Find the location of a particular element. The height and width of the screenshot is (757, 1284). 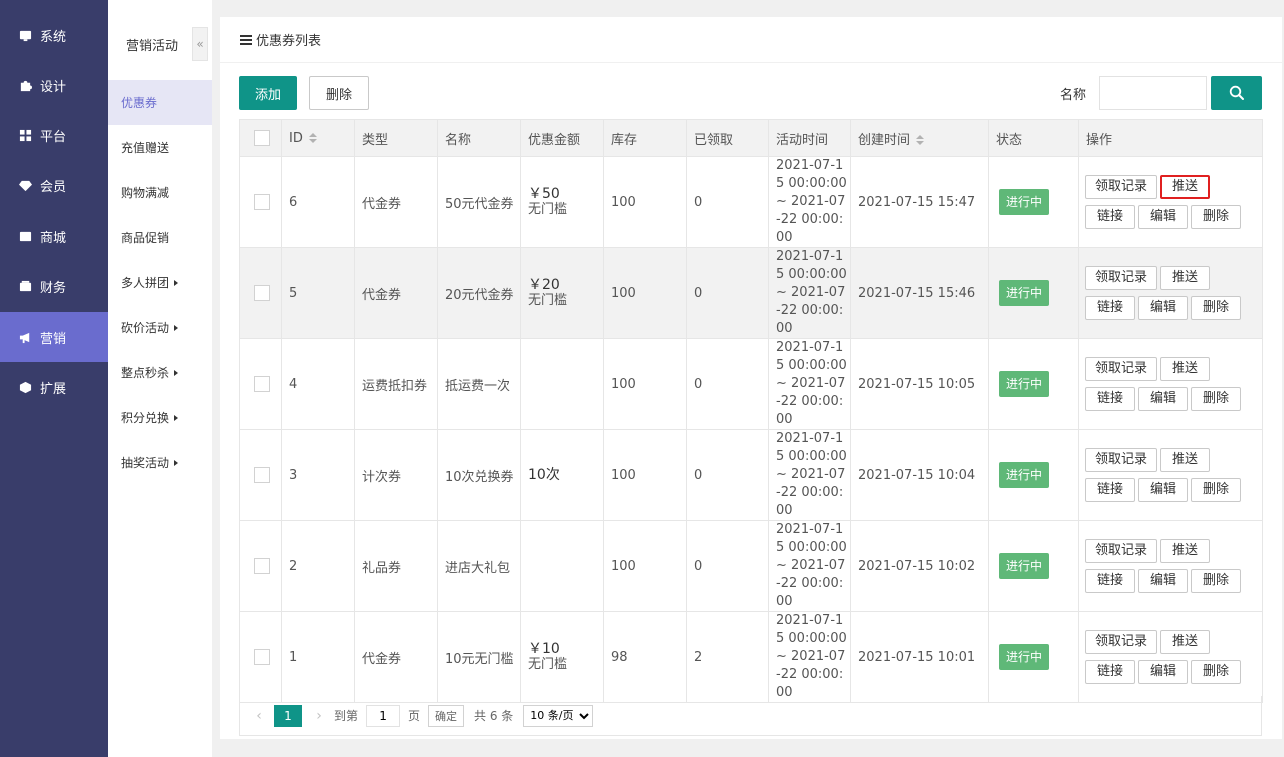

collapse-icon: « is located at coordinates (200, 44).